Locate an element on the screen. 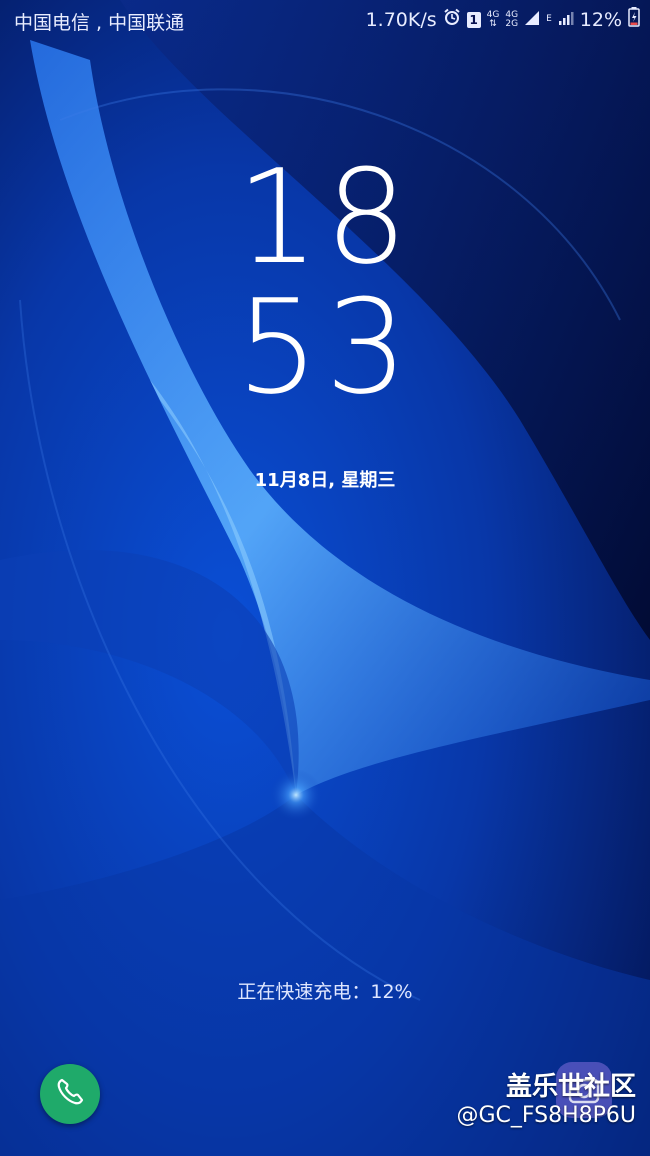 This screenshot has height=1156, width=650. sim-slot-badge: 1 is located at coordinates (473, 19).